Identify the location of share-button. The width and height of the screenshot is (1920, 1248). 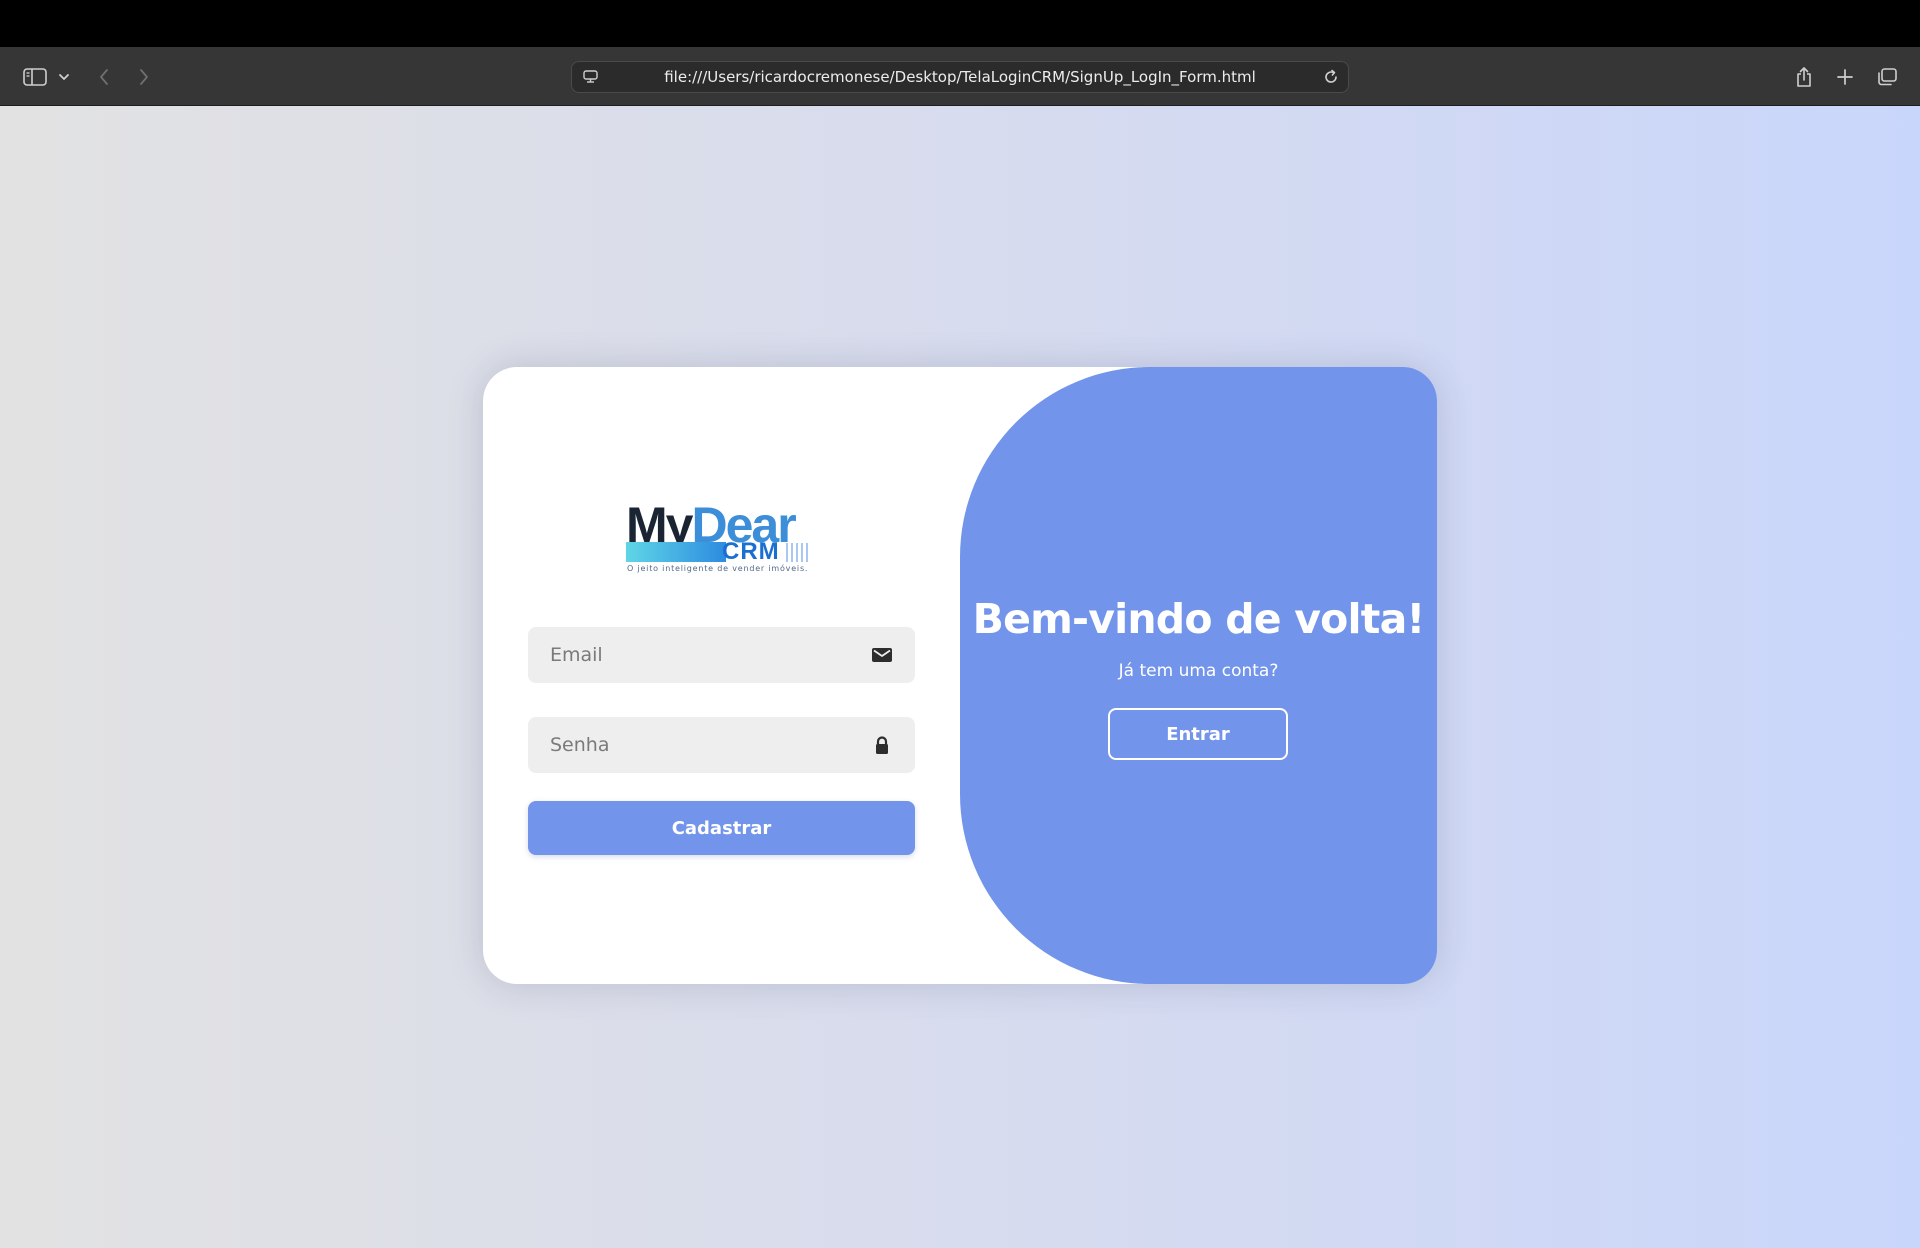
(1804, 76).